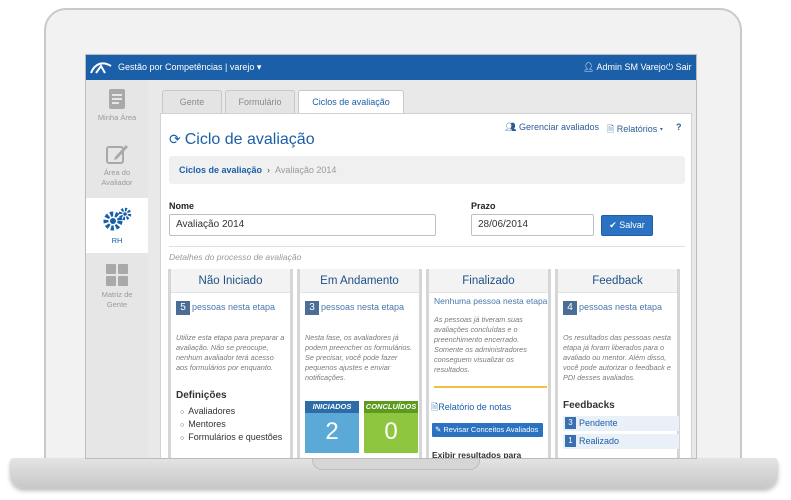  Describe the element at coordinates (511, 127) in the screenshot. I see `users-icon: 👥︎` at that location.